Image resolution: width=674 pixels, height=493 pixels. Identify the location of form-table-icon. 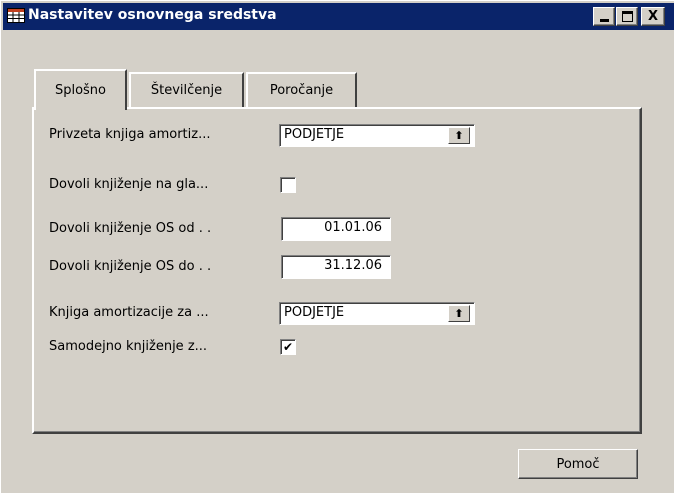
(16, 15).